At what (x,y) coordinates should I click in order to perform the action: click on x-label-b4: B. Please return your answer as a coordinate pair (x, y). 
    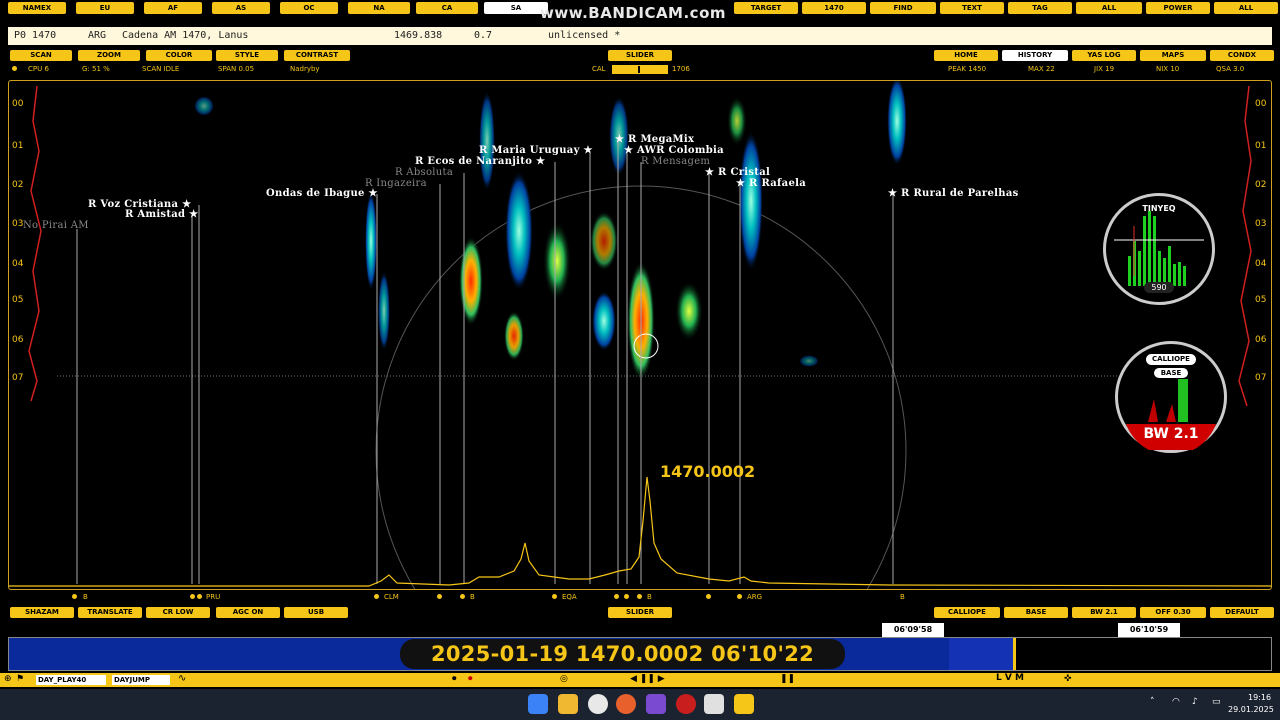
    Looking at the image, I should click on (902, 597).